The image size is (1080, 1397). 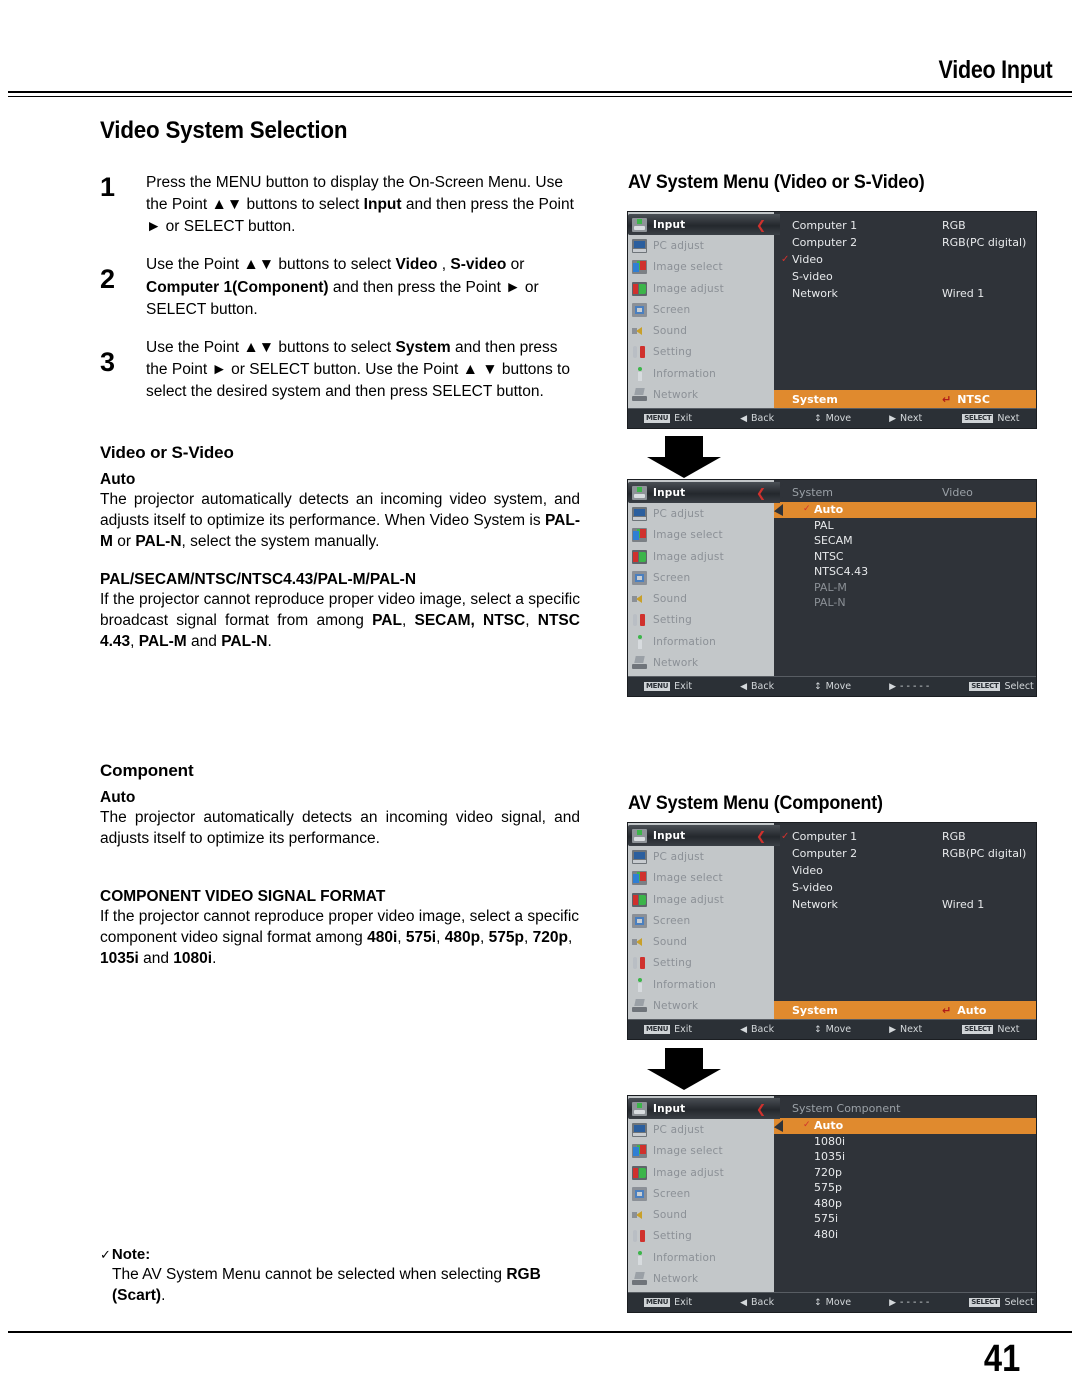 I want to click on input-icon, so click(x=639, y=1108).